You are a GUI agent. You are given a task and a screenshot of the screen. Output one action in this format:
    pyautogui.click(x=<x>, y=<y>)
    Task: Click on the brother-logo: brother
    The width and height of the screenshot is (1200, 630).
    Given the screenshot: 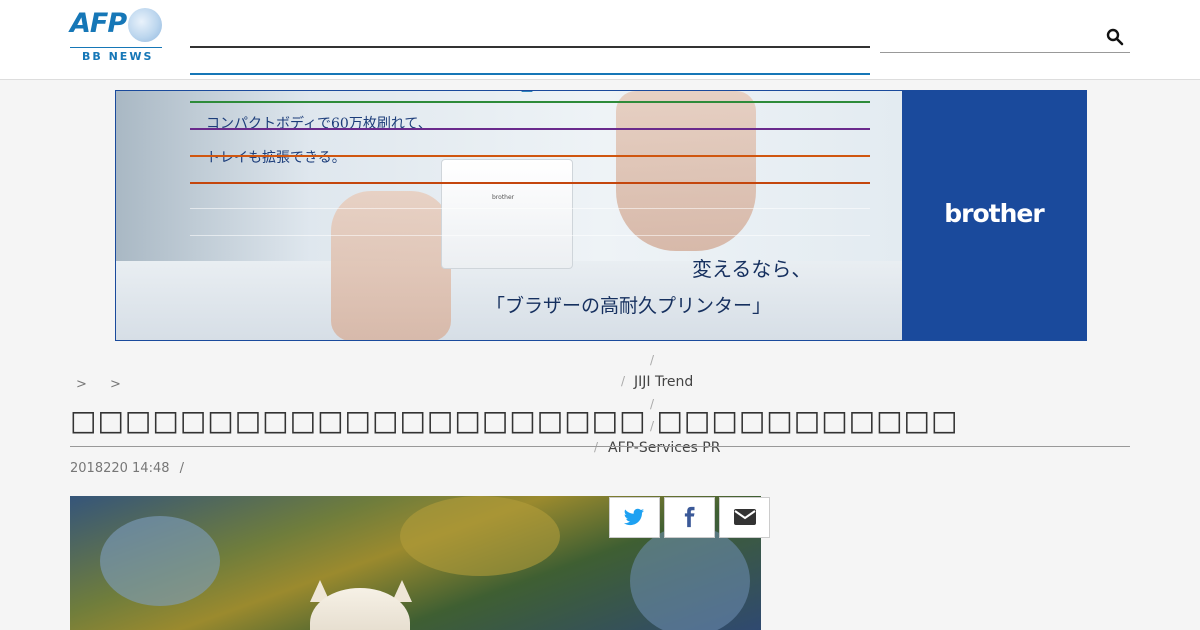 What is the action you would take?
    pyautogui.click(x=994, y=213)
    